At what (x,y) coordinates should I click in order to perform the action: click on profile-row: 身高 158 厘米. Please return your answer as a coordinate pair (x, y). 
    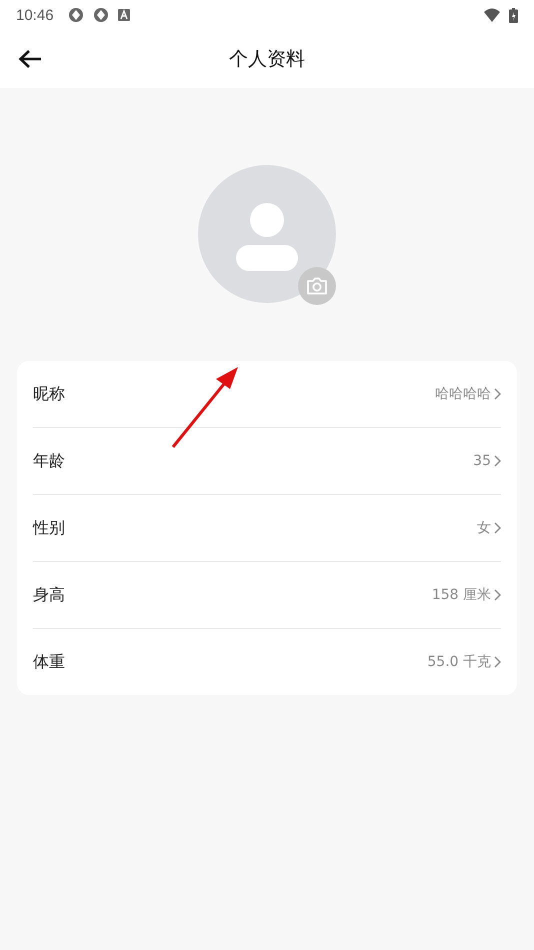
    Looking at the image, I should click on (267, 595).